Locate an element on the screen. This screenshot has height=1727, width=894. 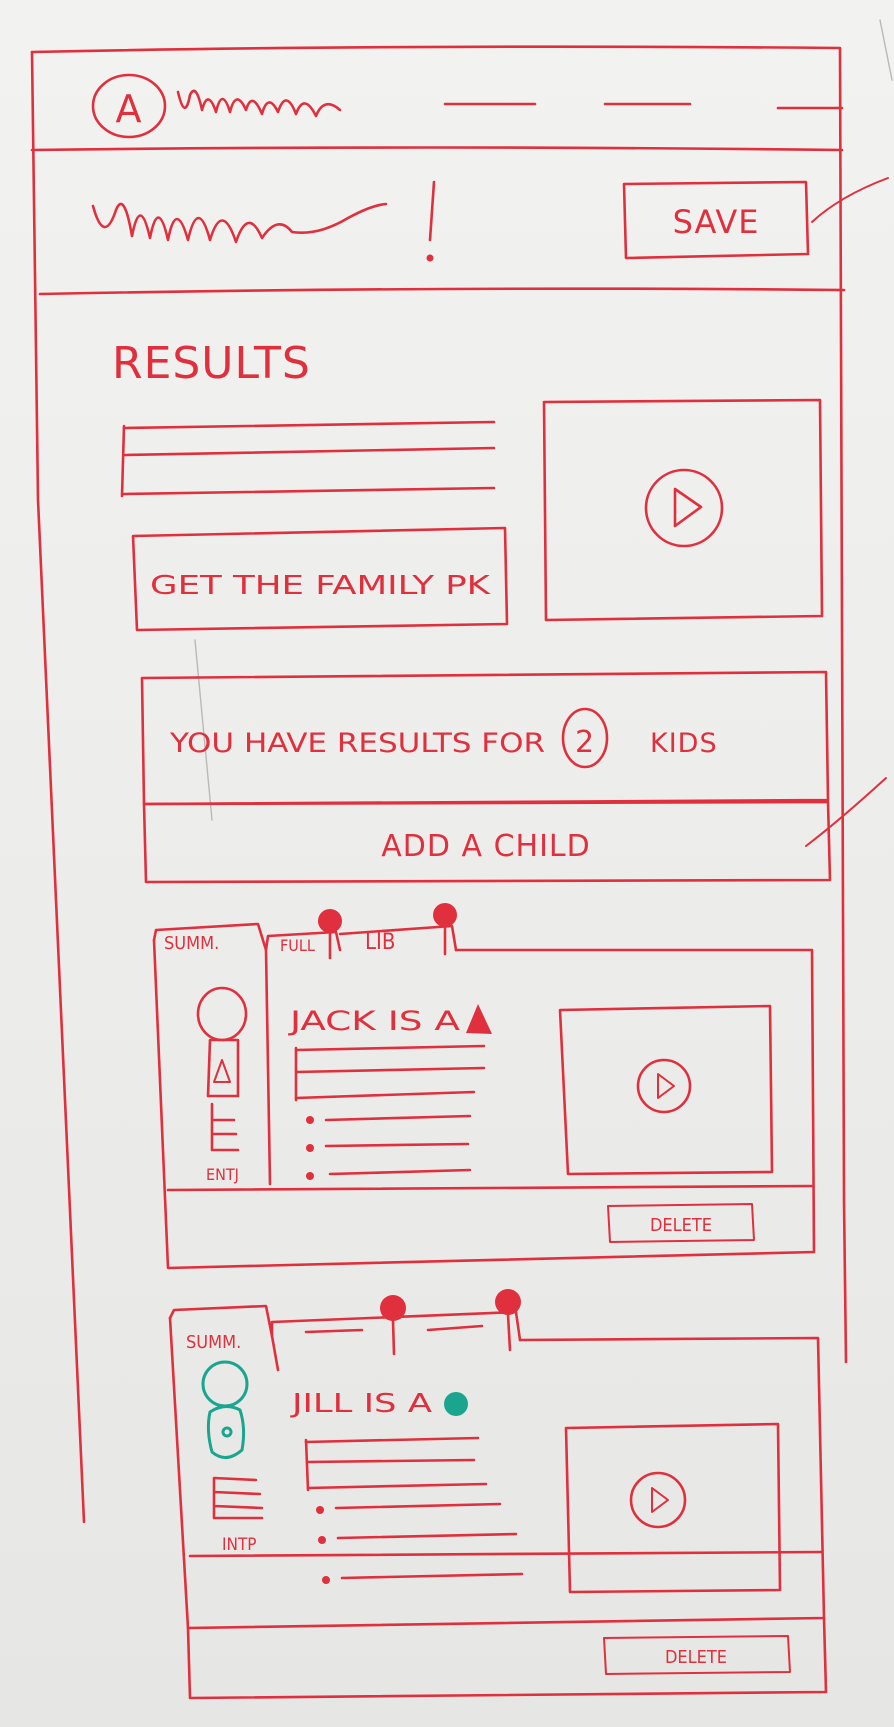
add-child-label: ADD A CHILD is located at coordinates (486, 846).